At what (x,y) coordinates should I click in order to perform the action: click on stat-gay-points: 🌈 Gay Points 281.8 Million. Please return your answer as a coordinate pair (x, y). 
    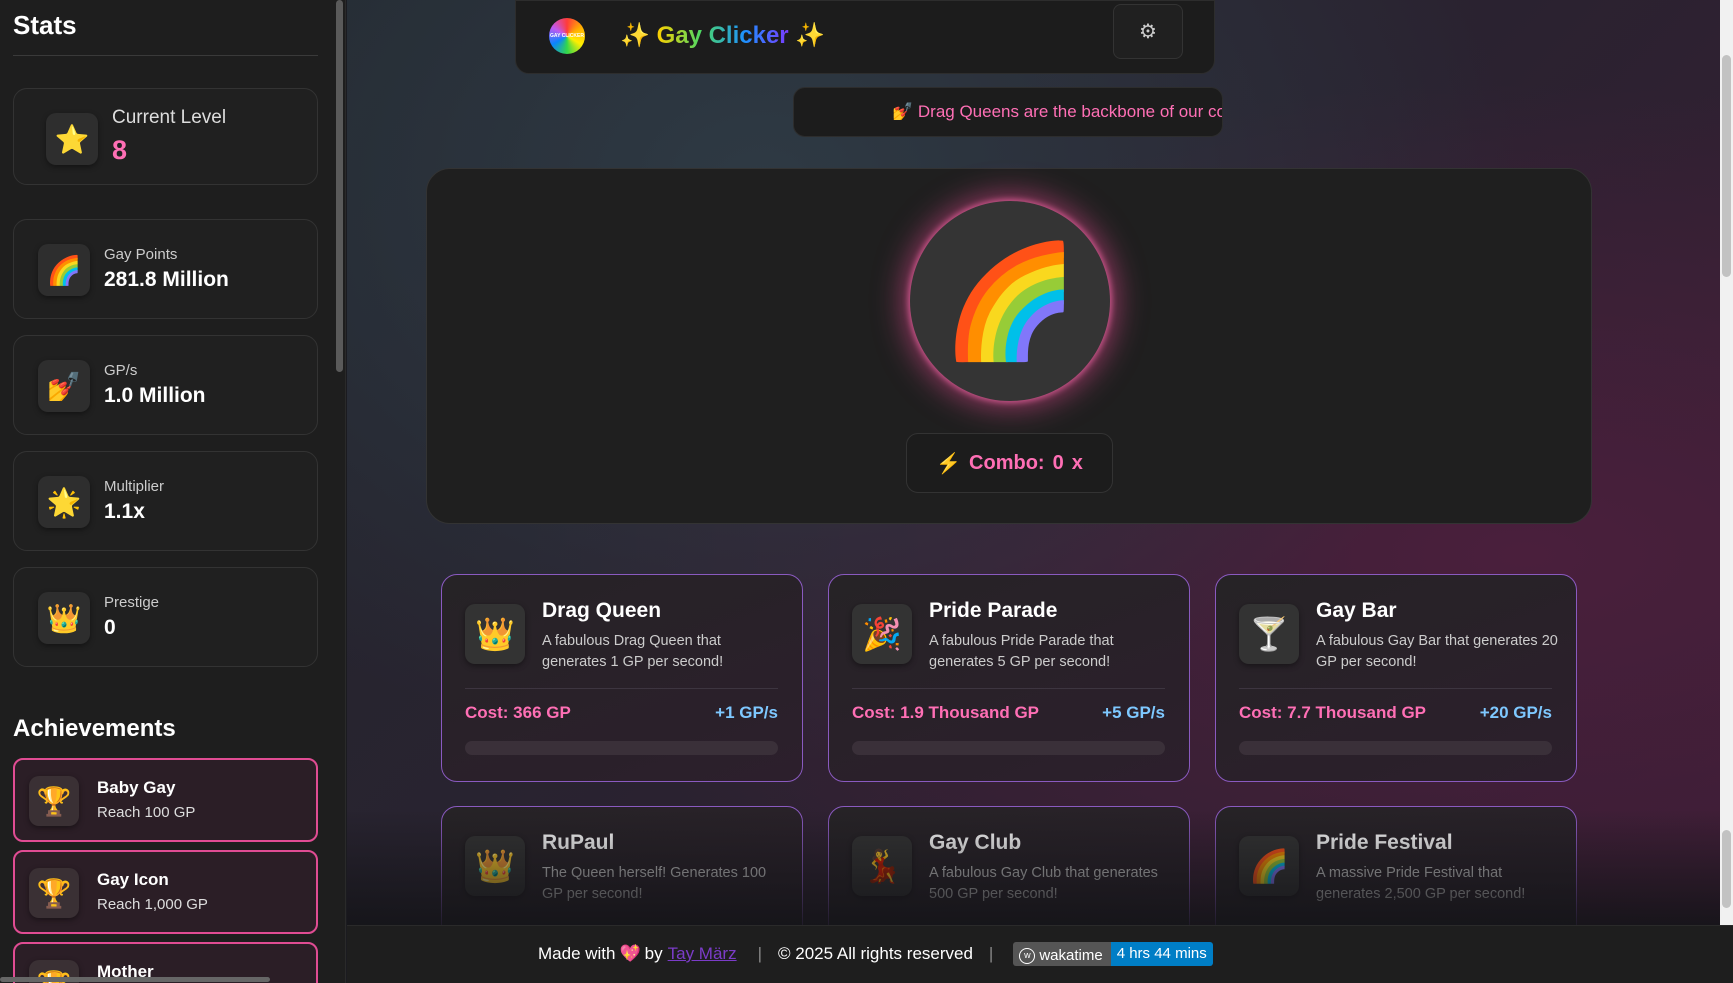
    Looking at the image, I should click on (165, 269).